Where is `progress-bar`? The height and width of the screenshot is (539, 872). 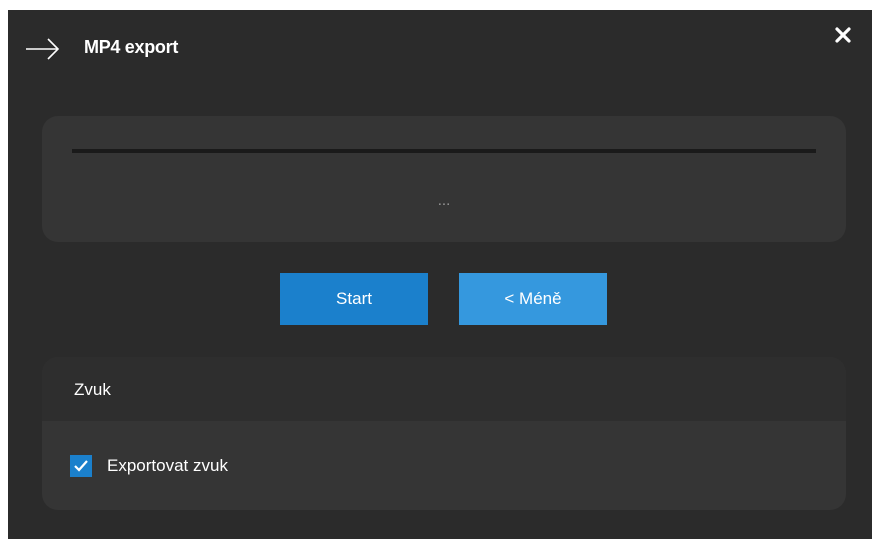 progress-bar is located at coordinates (444, 151).